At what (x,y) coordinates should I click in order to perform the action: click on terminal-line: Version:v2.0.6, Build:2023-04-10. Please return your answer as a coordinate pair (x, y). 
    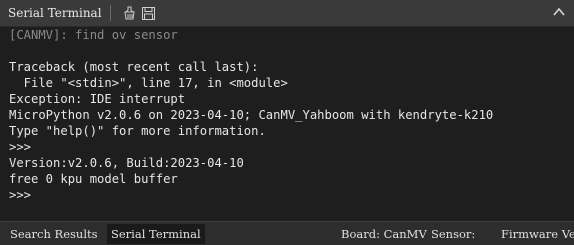
    Looking at the image, I should click on (126, 163).